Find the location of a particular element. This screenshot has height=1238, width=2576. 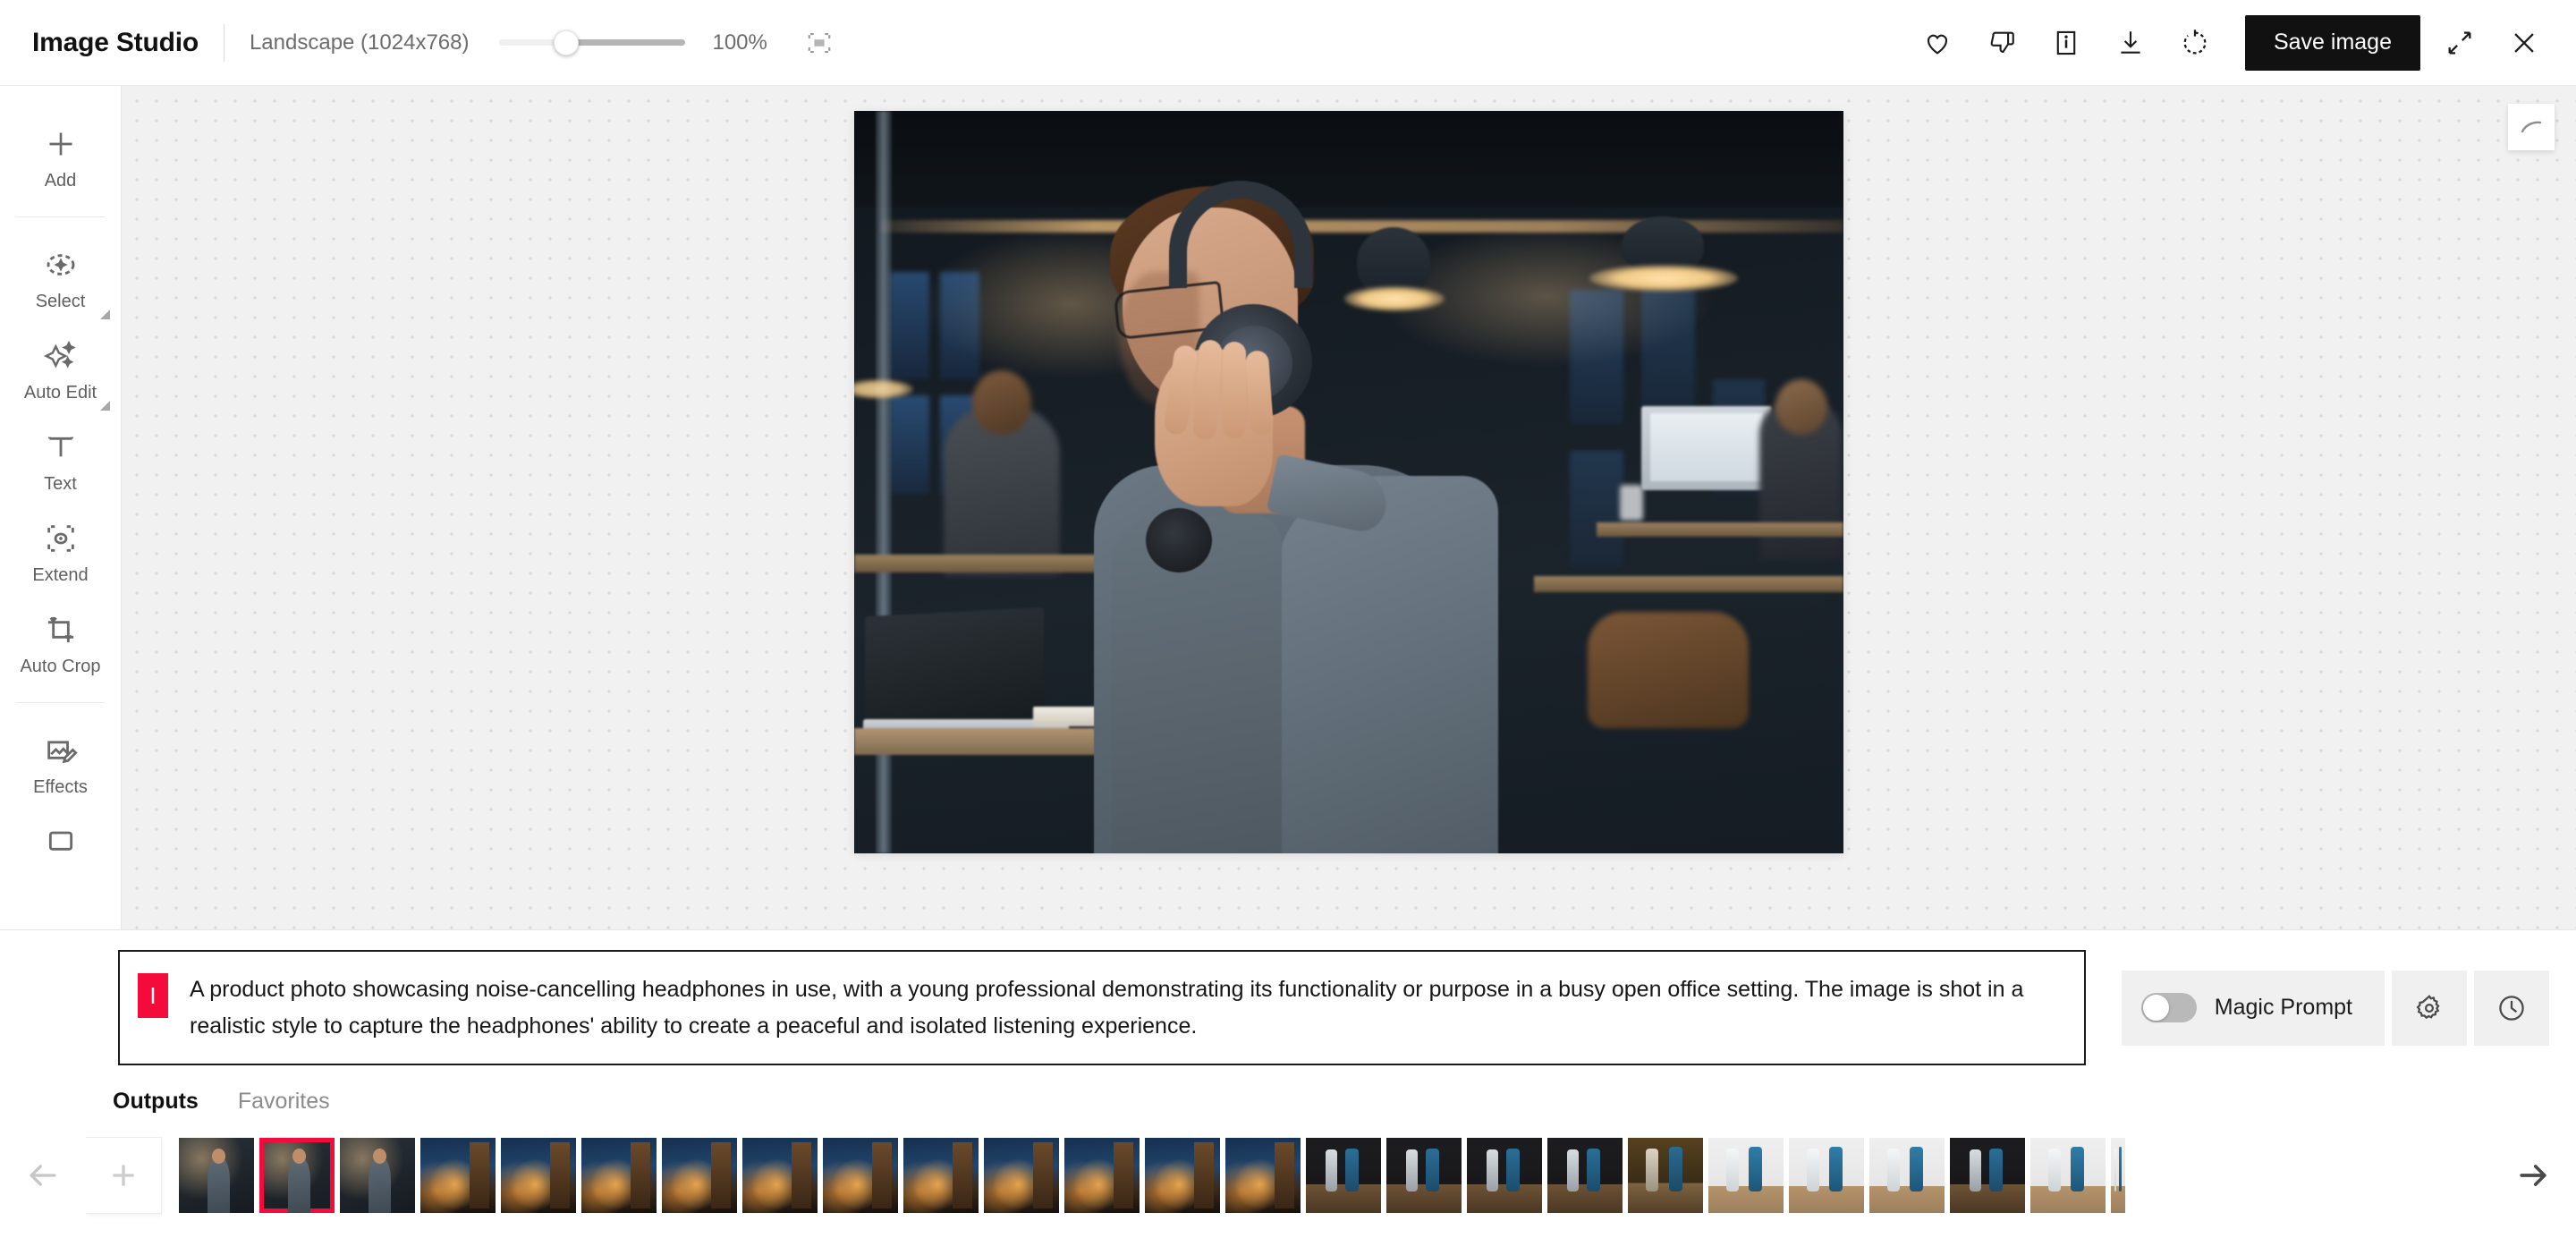

magic-prompt-toggle: Magic Prompt is located at coordinates (2253, 1008).